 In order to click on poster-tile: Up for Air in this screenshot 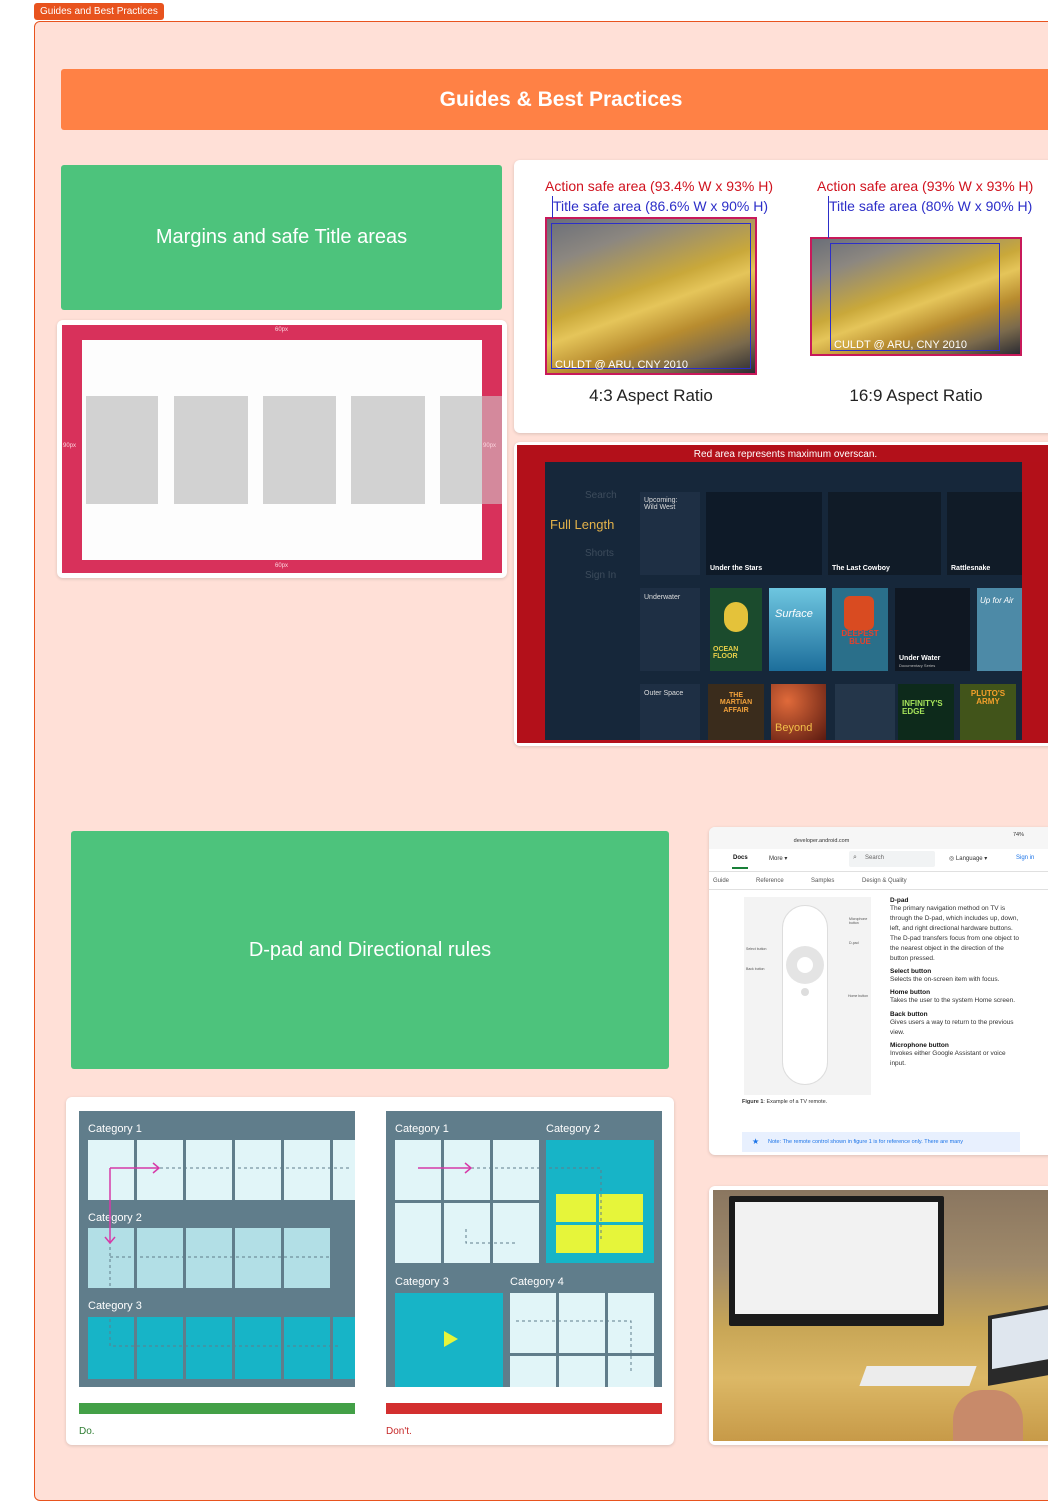, I will do `click(999, 629)`.